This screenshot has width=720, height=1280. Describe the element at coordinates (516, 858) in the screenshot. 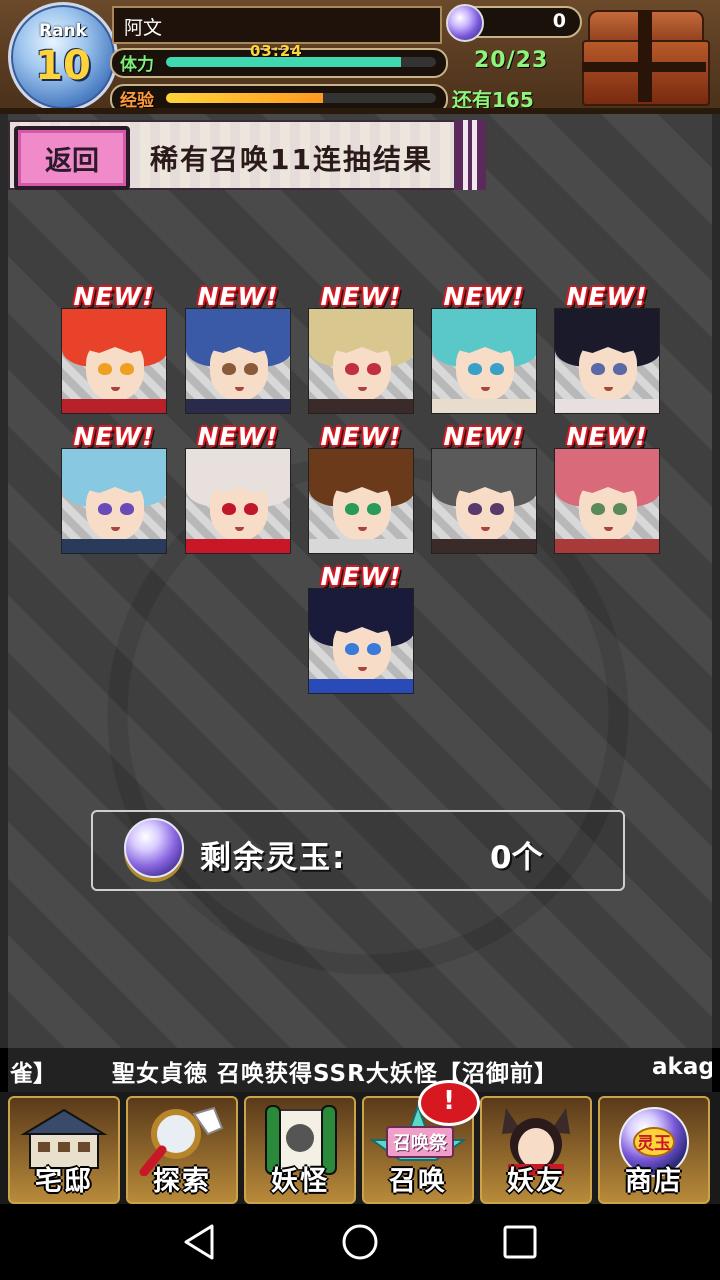

I see `remaining-orbs-value: 0个` at that location.